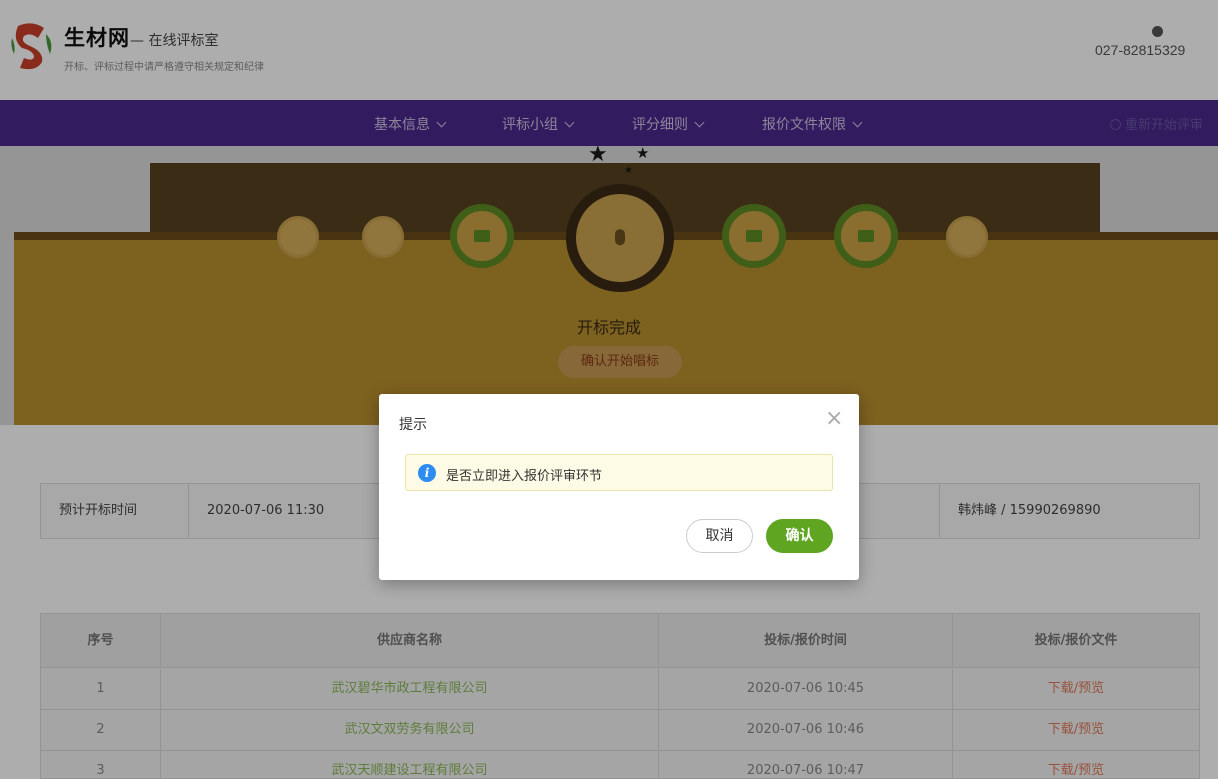 This screenshot has height=779, width=1218. I want to click on dialog-message: 是否立即进入报价评审环节, so click(524, 476).